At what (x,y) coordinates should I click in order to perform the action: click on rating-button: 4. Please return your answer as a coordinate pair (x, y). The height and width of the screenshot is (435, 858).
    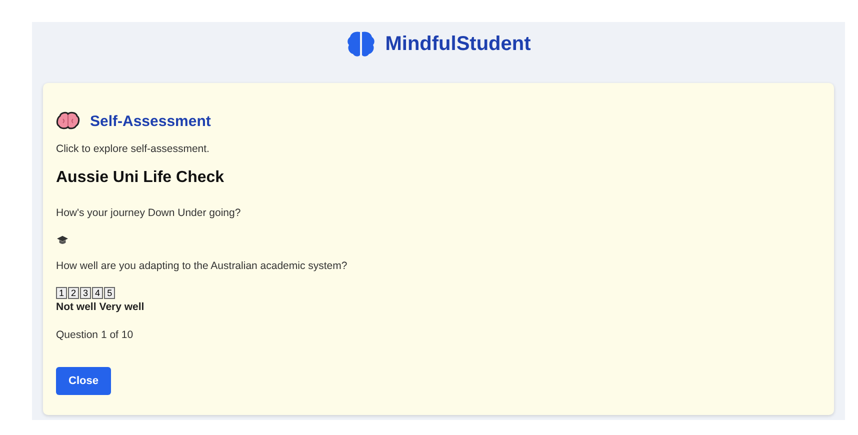
    Looking at the image, I should click on (98, 293).